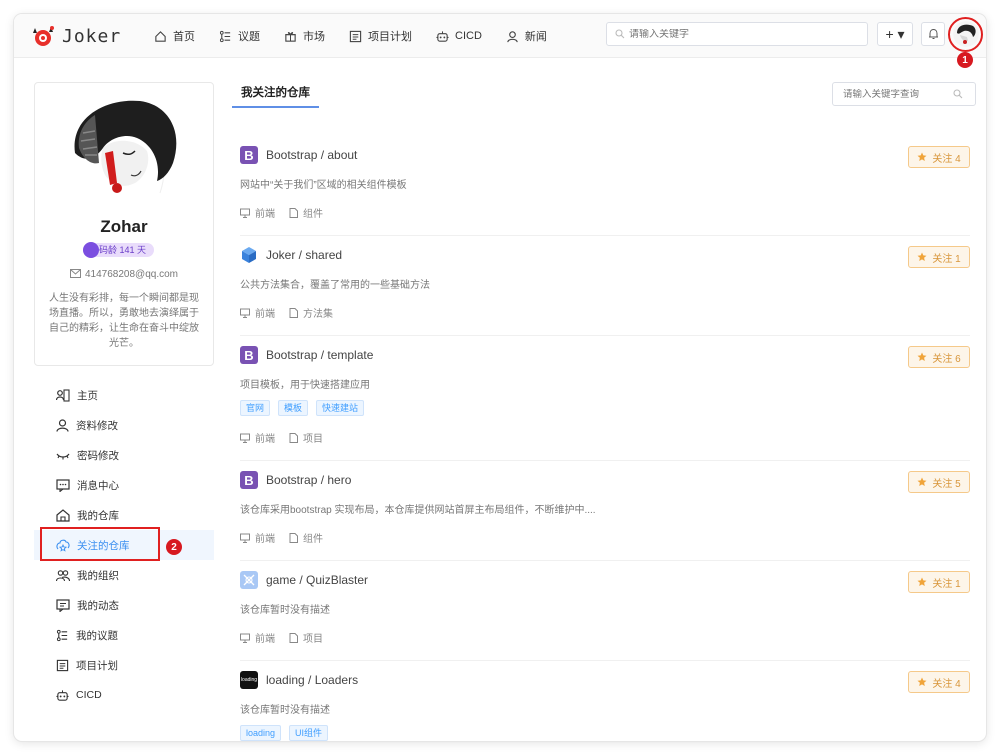 This screenshot has width=1000, height=755. I want to click on repo-title-link: loading loading / Loaders, so click(299, 680).